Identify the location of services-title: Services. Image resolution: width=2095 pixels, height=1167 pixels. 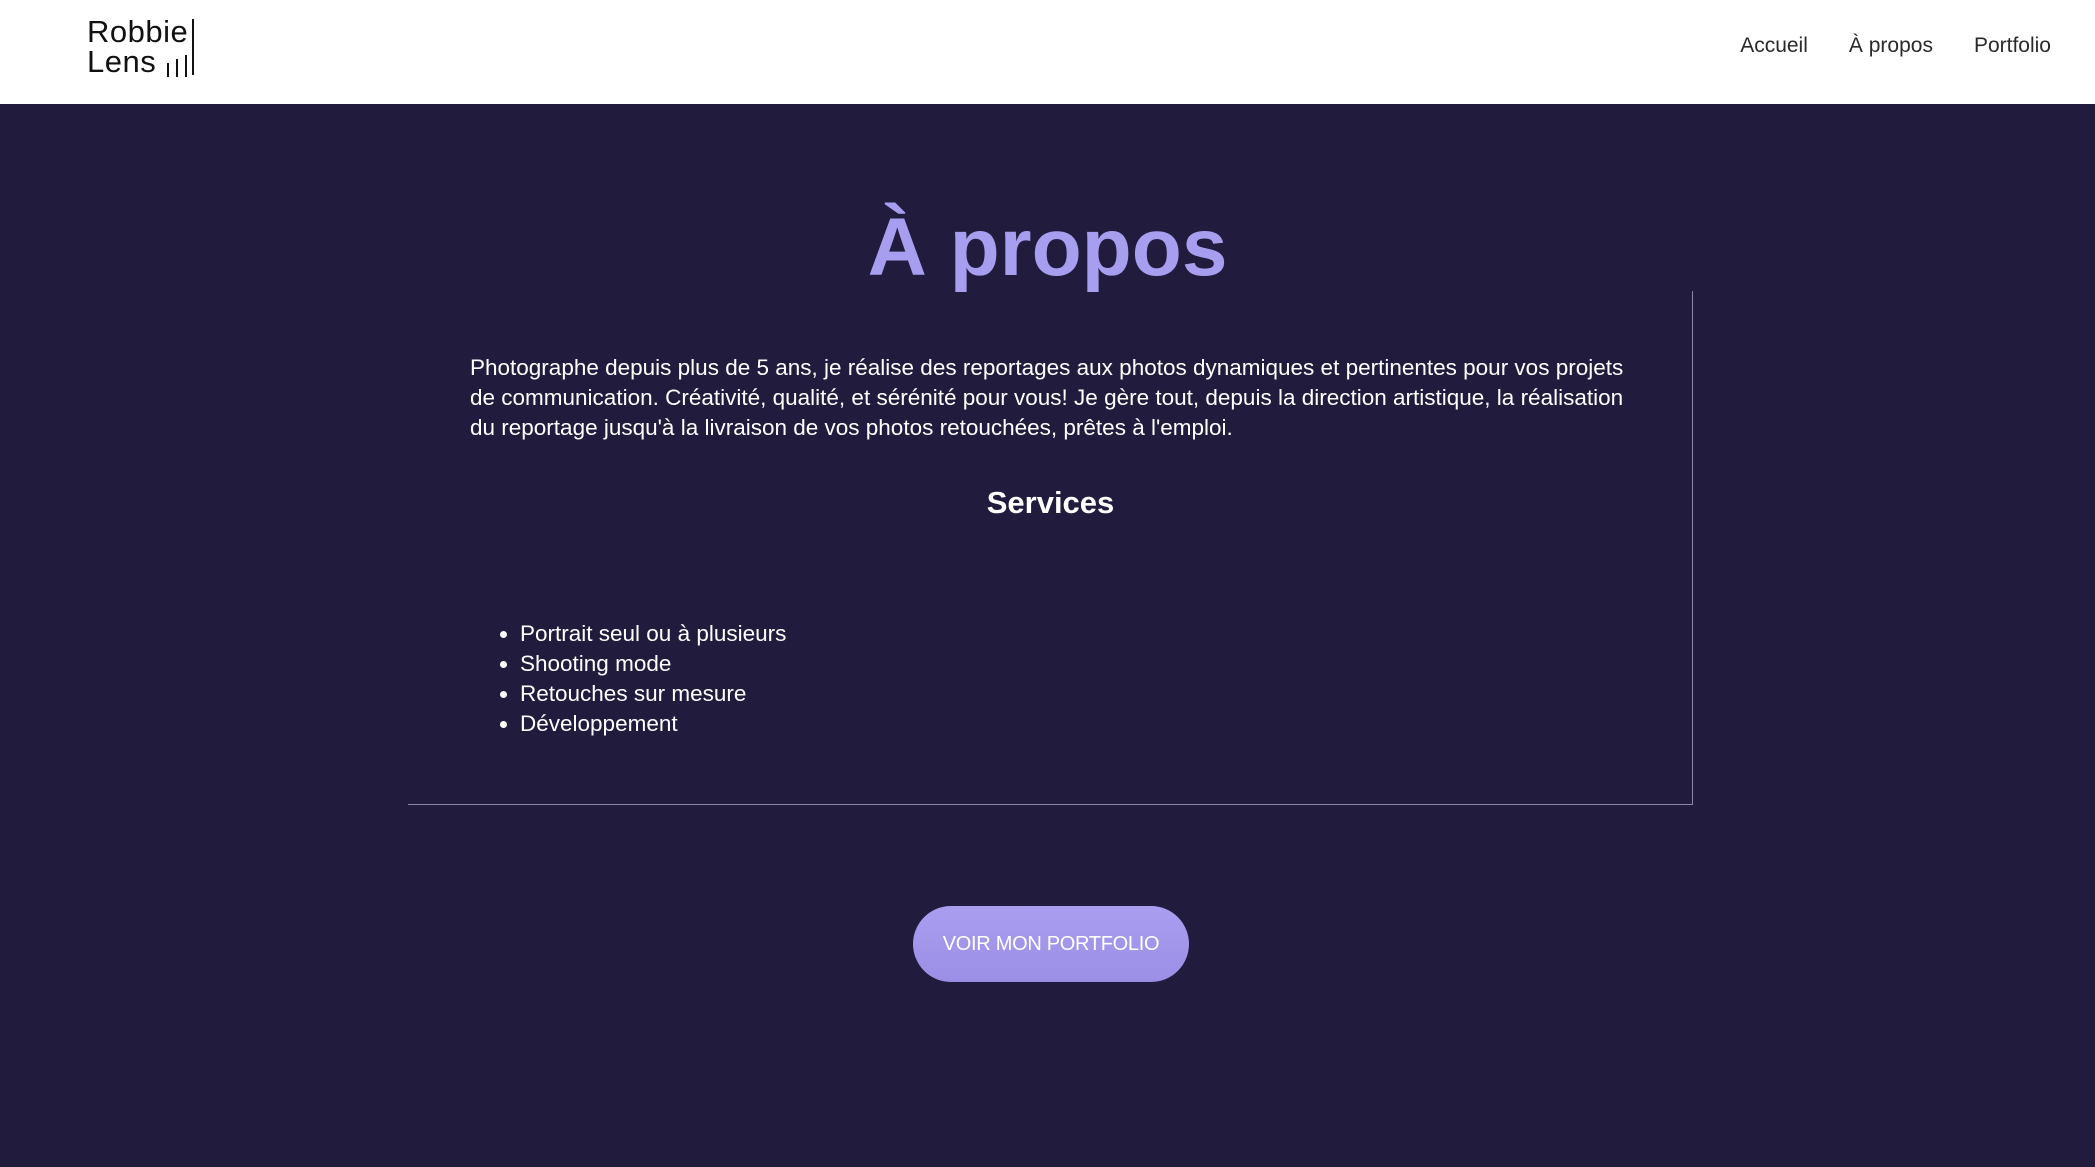
(1050, 502).